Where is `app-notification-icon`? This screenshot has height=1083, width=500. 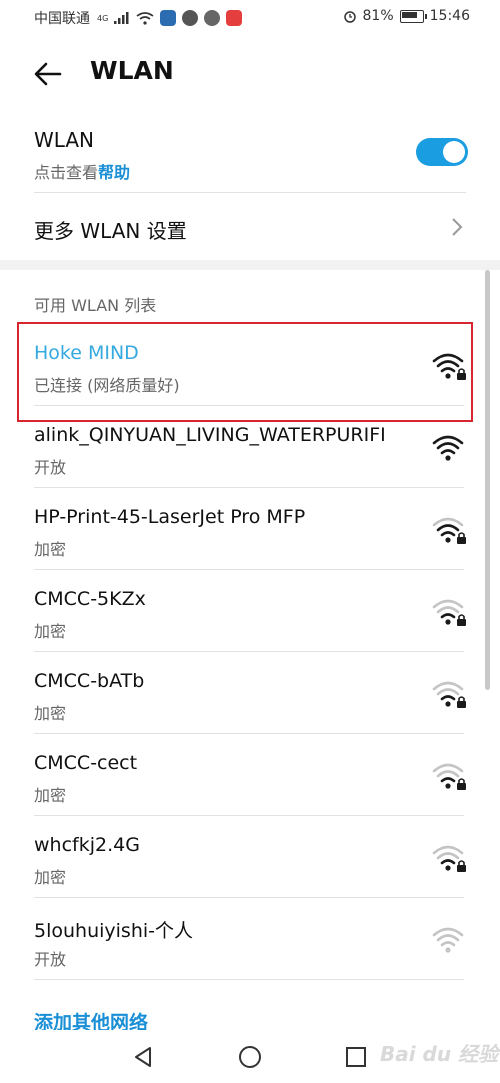 app-notification-icon is located at coordinates (168, 18).